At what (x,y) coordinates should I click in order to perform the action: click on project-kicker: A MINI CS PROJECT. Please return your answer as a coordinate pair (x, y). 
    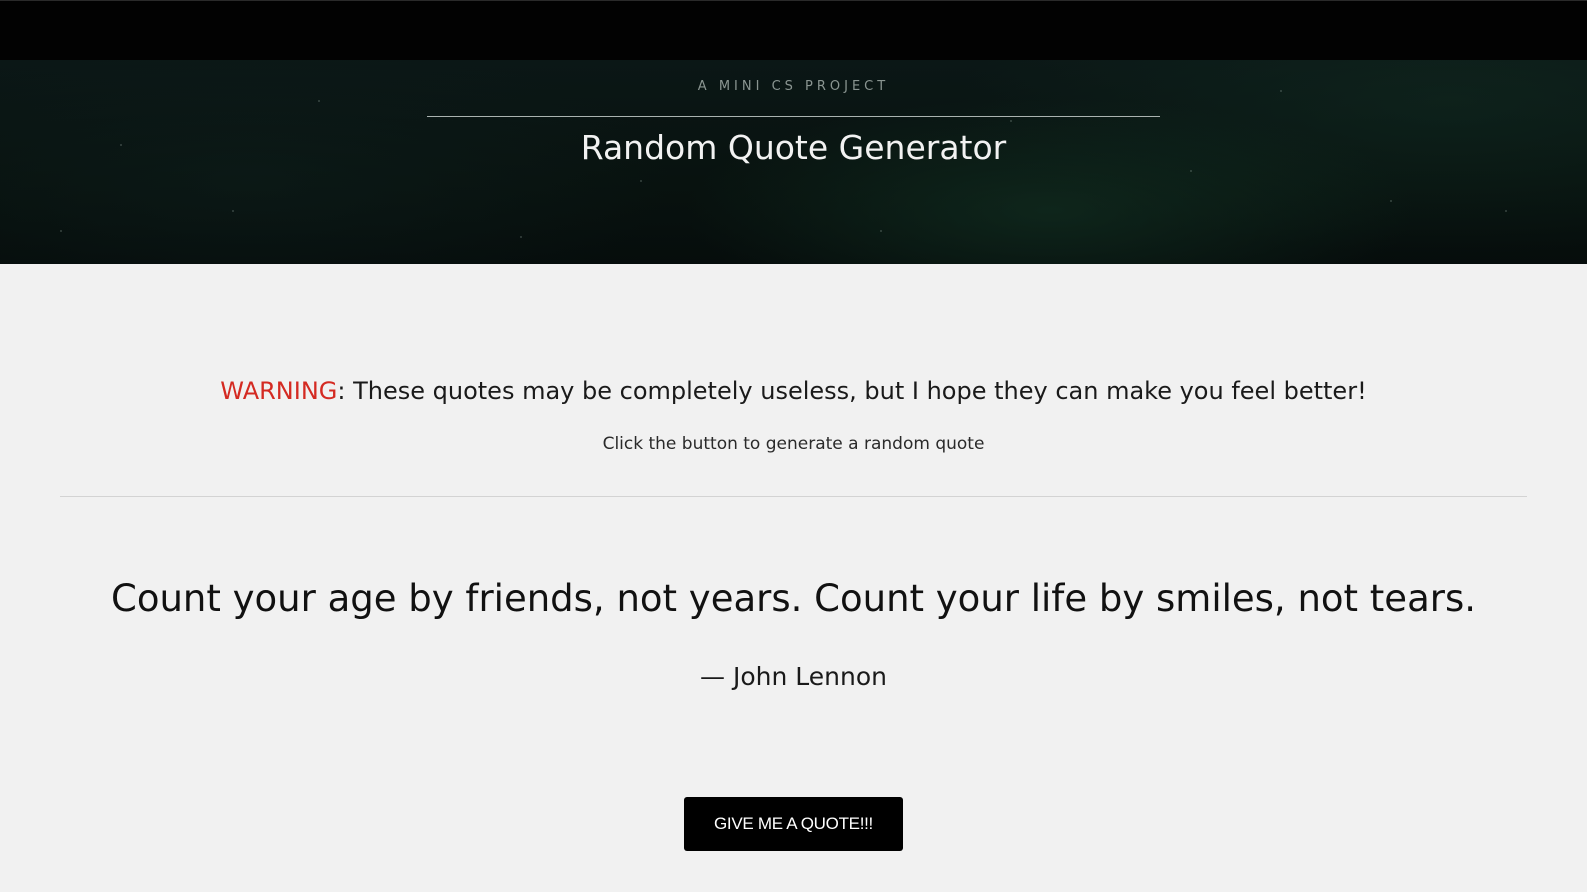
    Looking at the image, I should click on (793, 86).